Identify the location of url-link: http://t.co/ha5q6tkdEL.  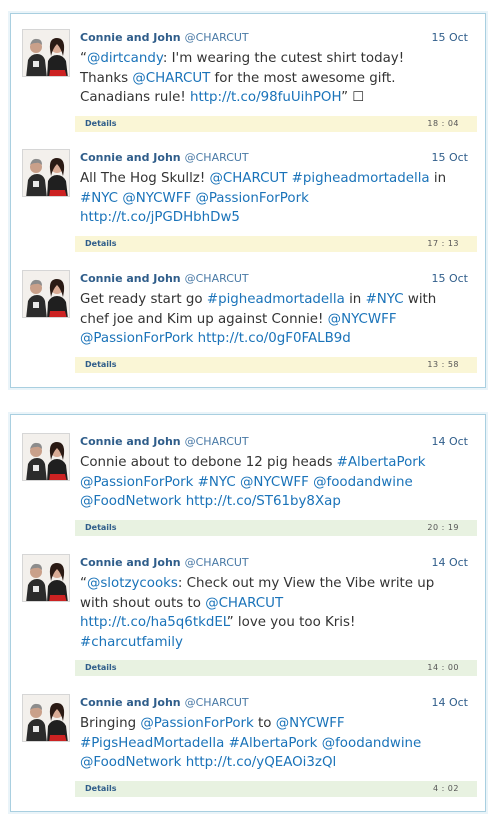
(153, 622).